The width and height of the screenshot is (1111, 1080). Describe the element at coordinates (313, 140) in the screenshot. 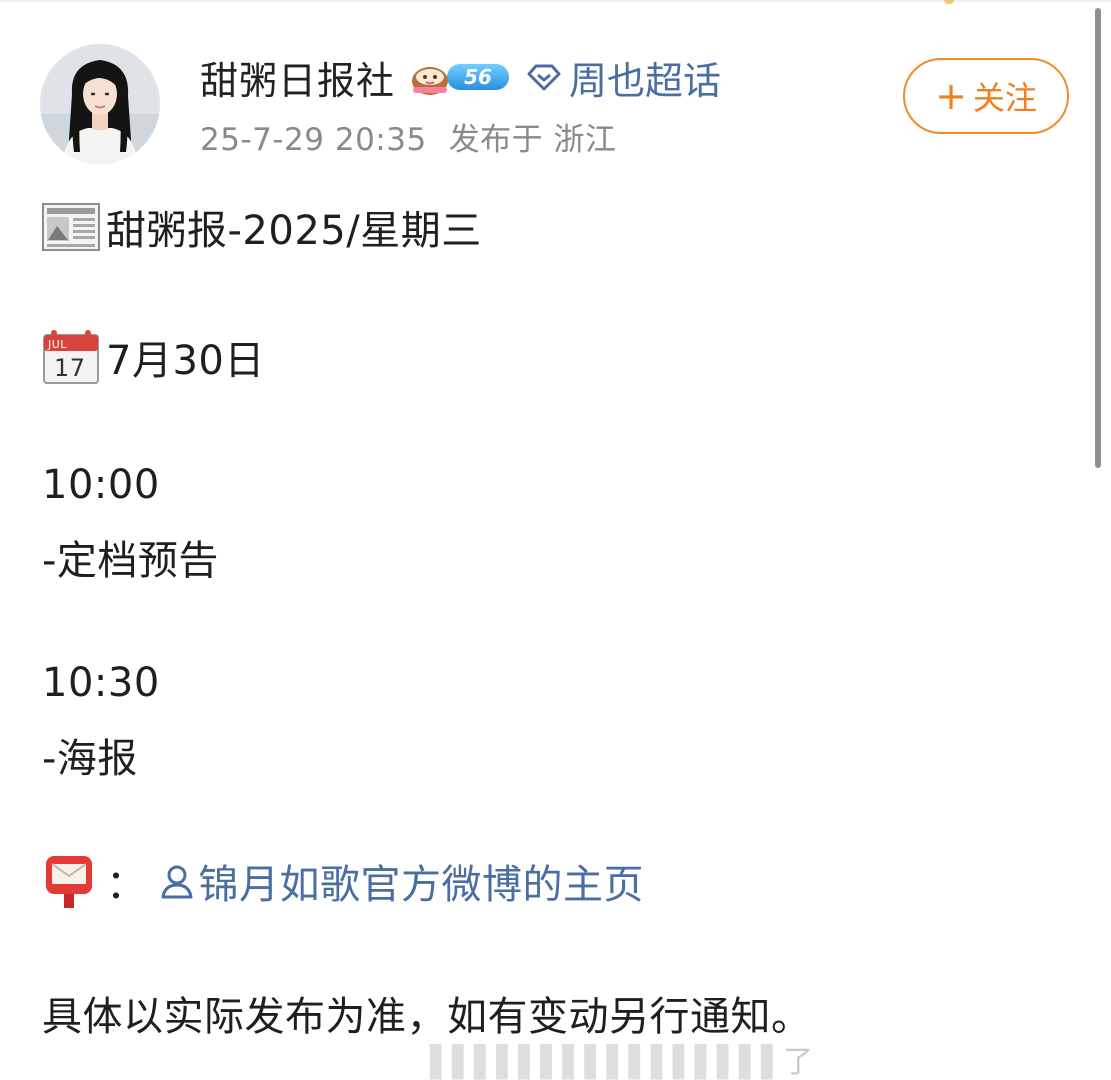

I see `post-timestamp: 25-7-29 20:35` at that location.